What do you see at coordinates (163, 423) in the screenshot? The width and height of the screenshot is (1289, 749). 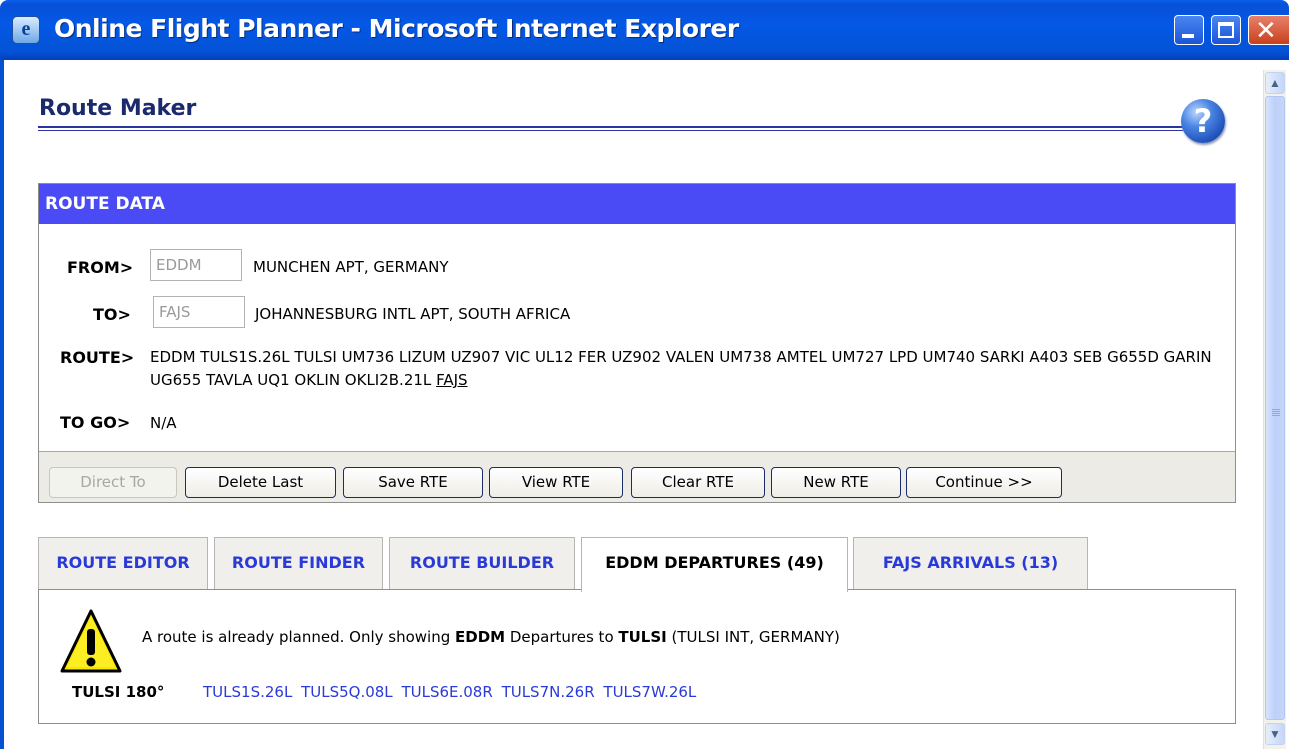 I see `togo-value: N/A` at bounding box center [163, 423].